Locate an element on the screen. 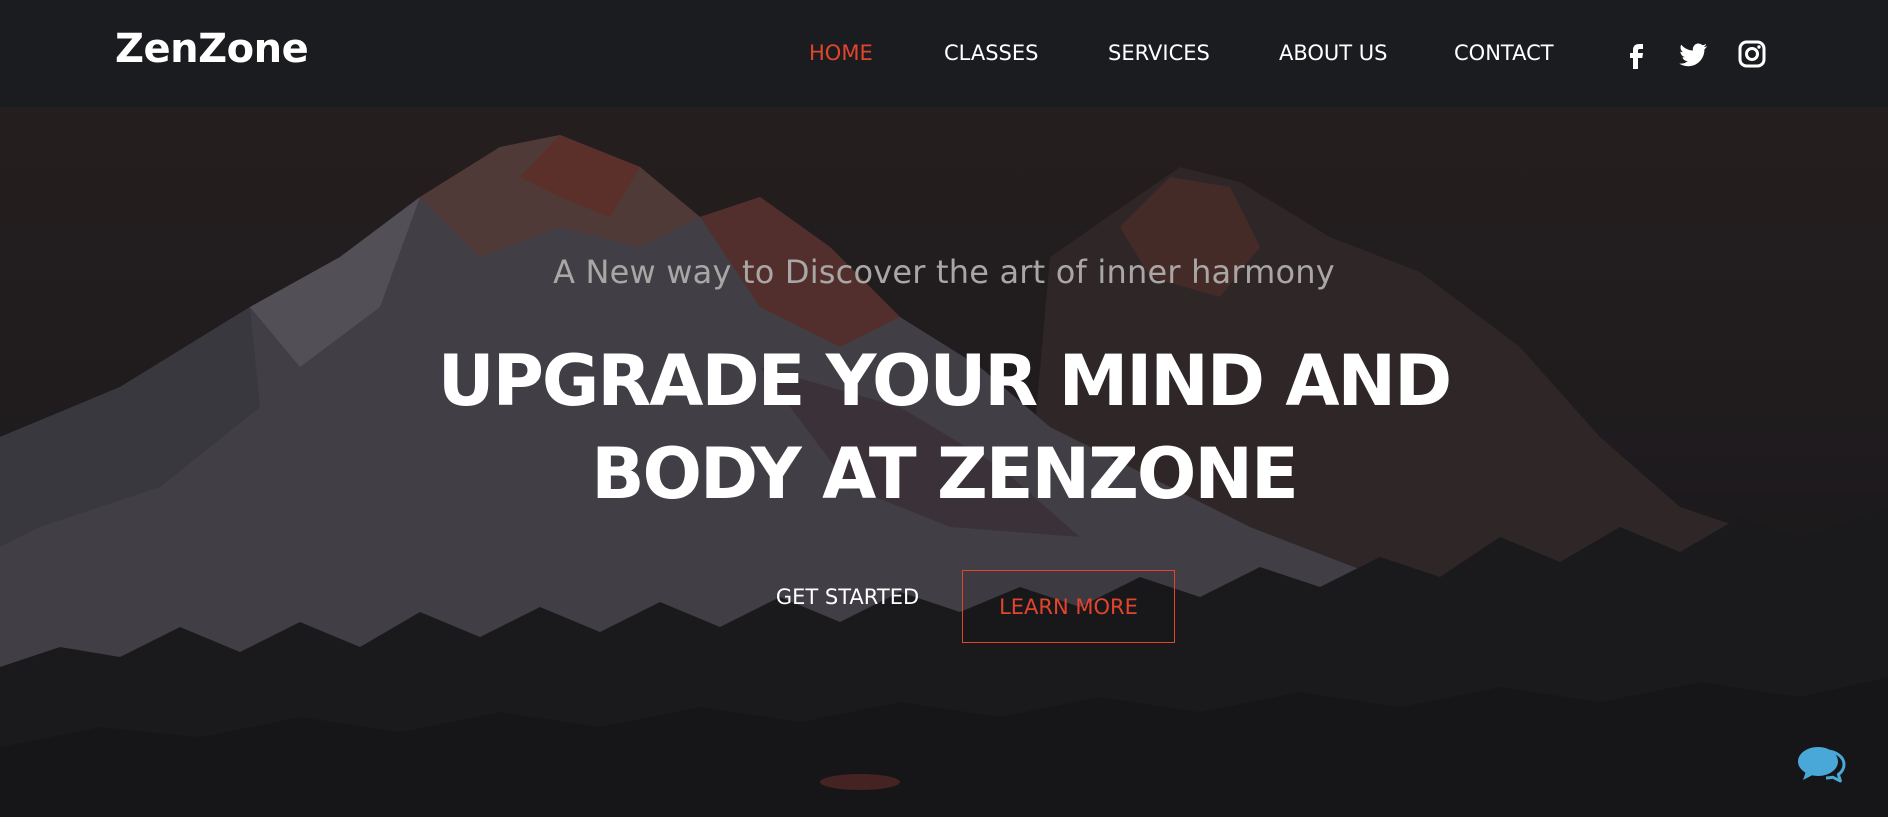 The height and width of the screenshot is (817, 1888). nav-contact: CONTACT is located at coordinates (1504, 53).